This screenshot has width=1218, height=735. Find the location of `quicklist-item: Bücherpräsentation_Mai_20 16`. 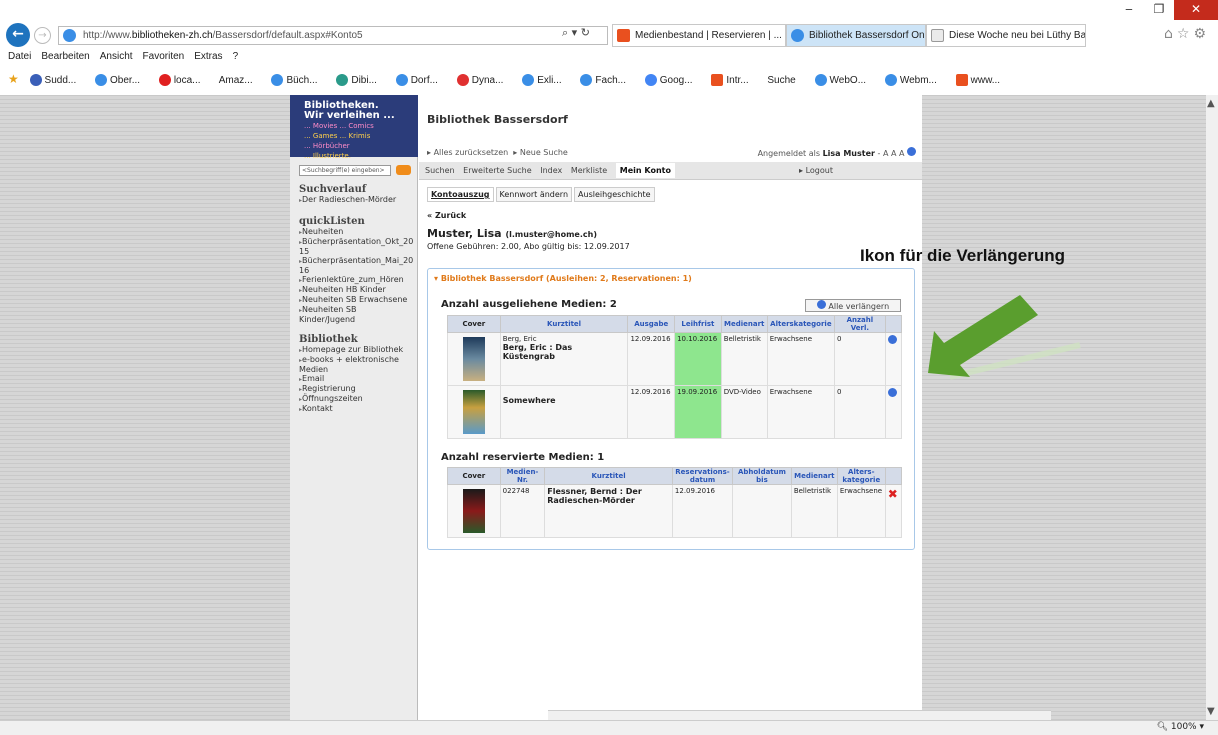

quicklist-item: Bücherpräsentation_Mai_20 16 is located at coordinates (357, 265).